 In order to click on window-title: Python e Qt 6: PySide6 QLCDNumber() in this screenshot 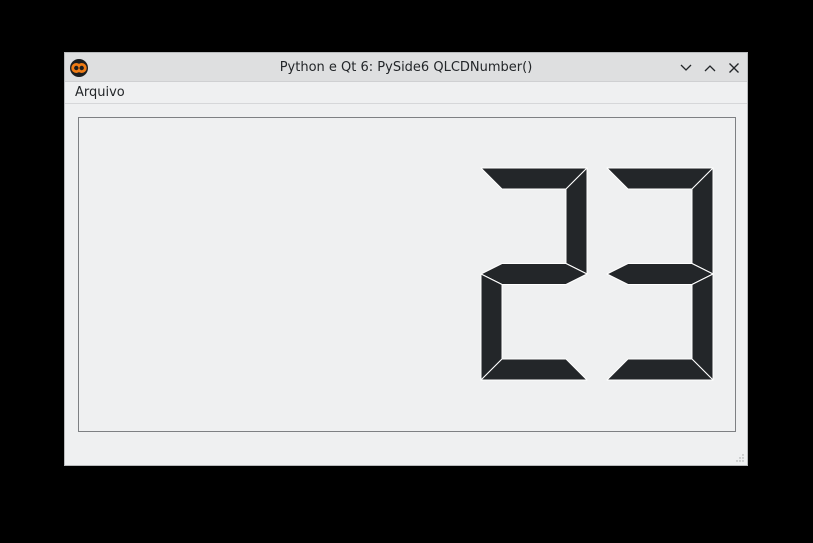, I will do `click(406, 67)`.